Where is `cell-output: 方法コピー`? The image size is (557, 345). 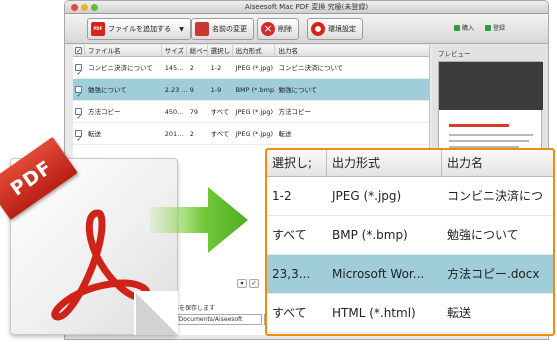 cell-output: 方法コピー is located at coordinates (352, 111).